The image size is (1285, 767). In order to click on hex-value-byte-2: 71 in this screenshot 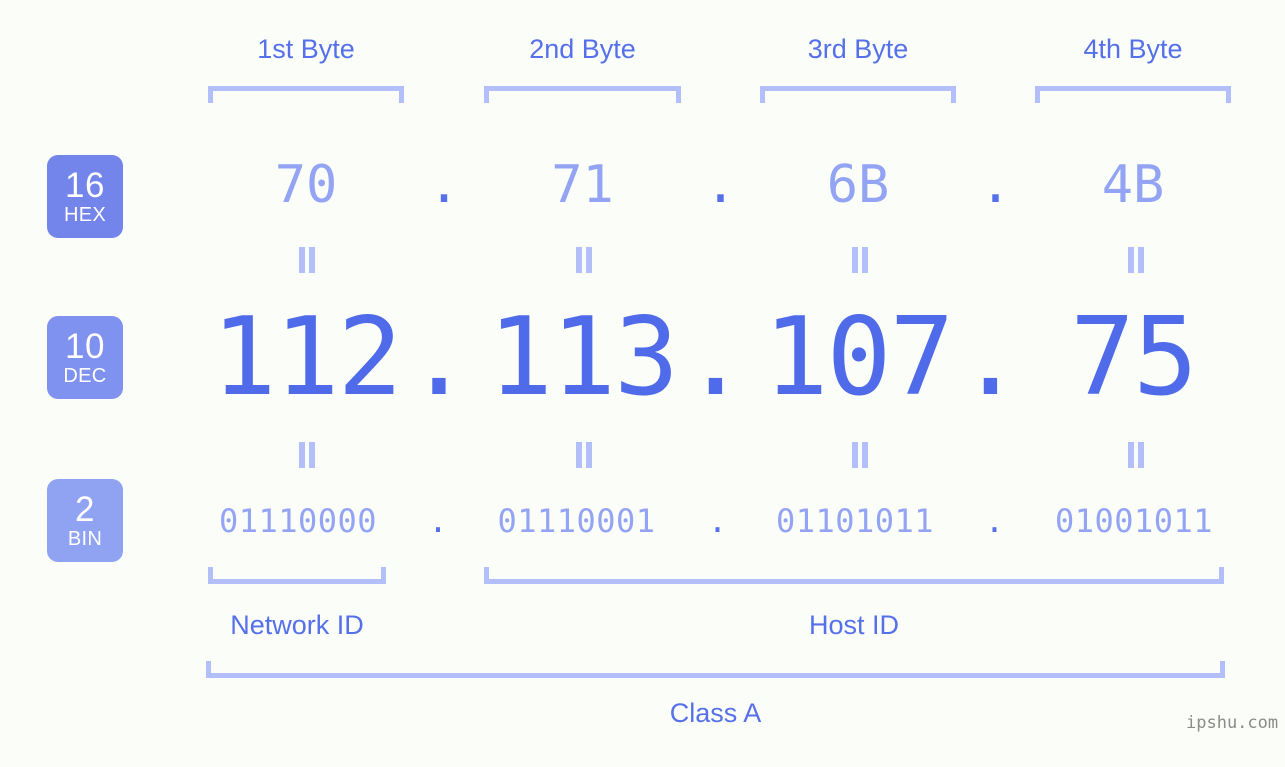, I will do `click(582, 185)`.